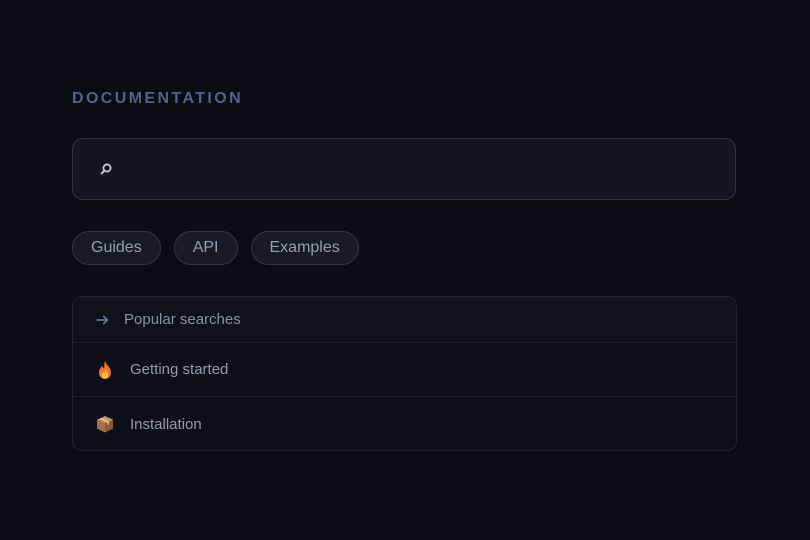 The image size is (810, 540). I want to click on result-item-label: Getting started, so click(179, 369).